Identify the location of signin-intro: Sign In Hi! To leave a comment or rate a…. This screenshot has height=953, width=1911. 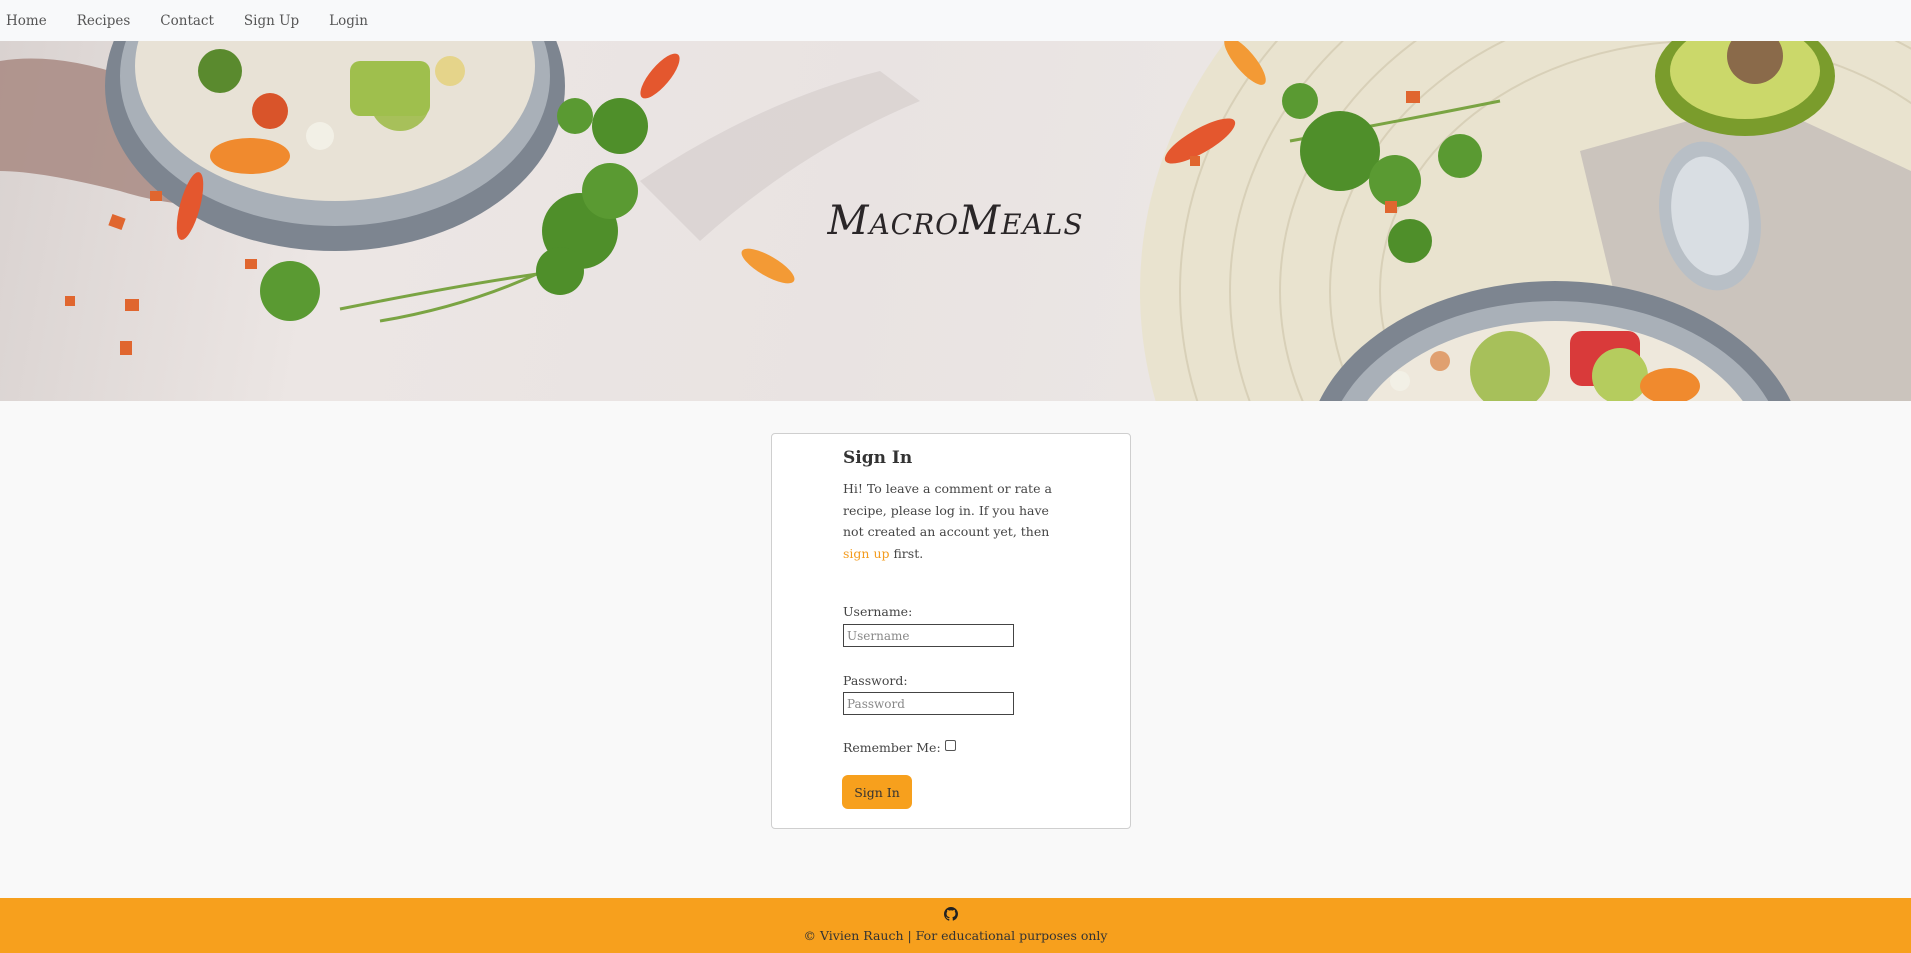
(953, 506).